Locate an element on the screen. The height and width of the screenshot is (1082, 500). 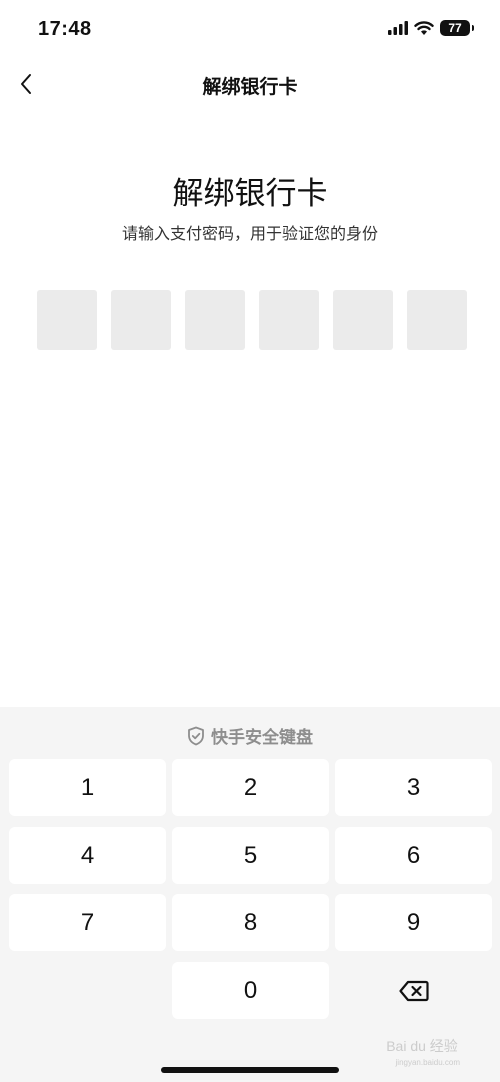
key-6: 6 is located at coordinates (413, 855).